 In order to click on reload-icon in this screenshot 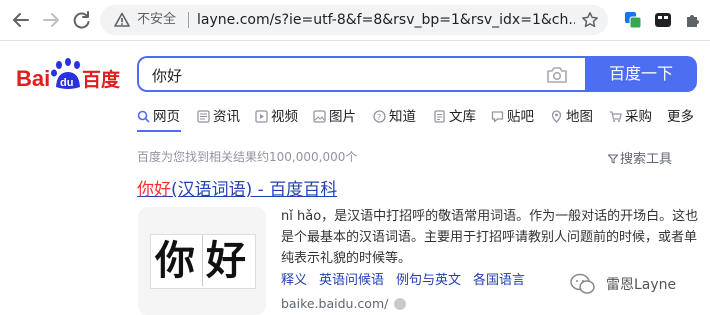, I will do `click(81, 20)`.